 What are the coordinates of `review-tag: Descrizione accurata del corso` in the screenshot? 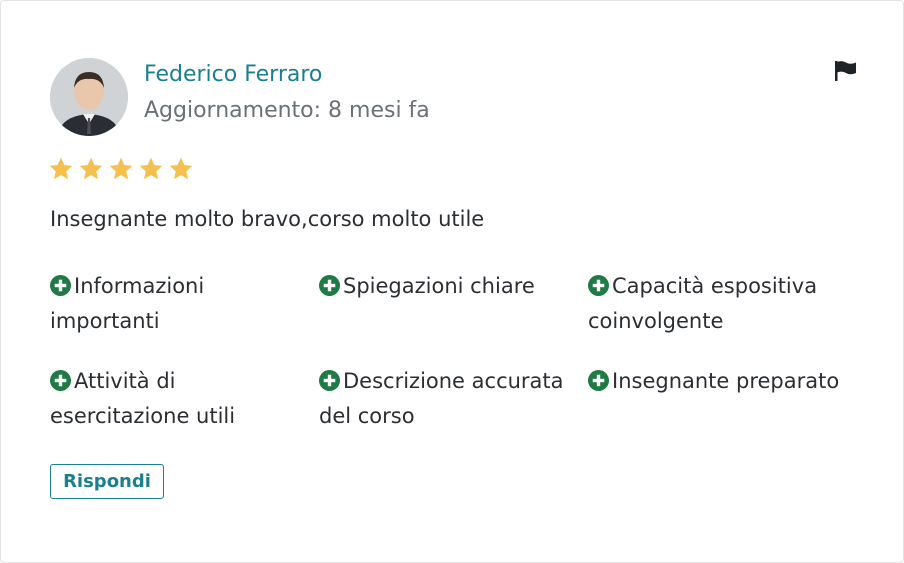 It's located at (453, 399).